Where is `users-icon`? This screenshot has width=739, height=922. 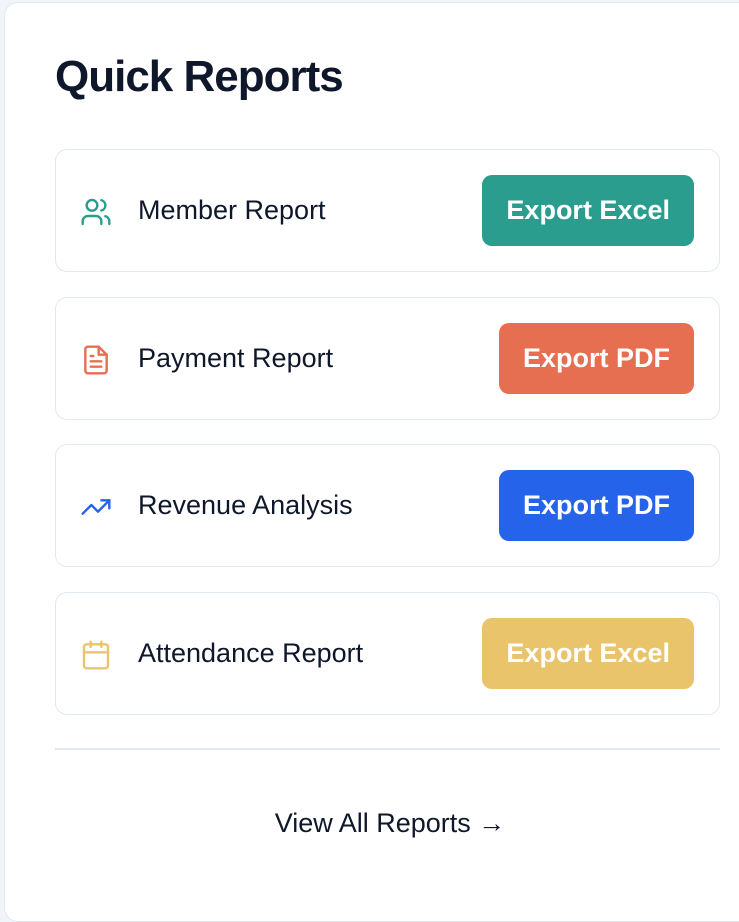
users-icon is located at coordinates (96, 212).